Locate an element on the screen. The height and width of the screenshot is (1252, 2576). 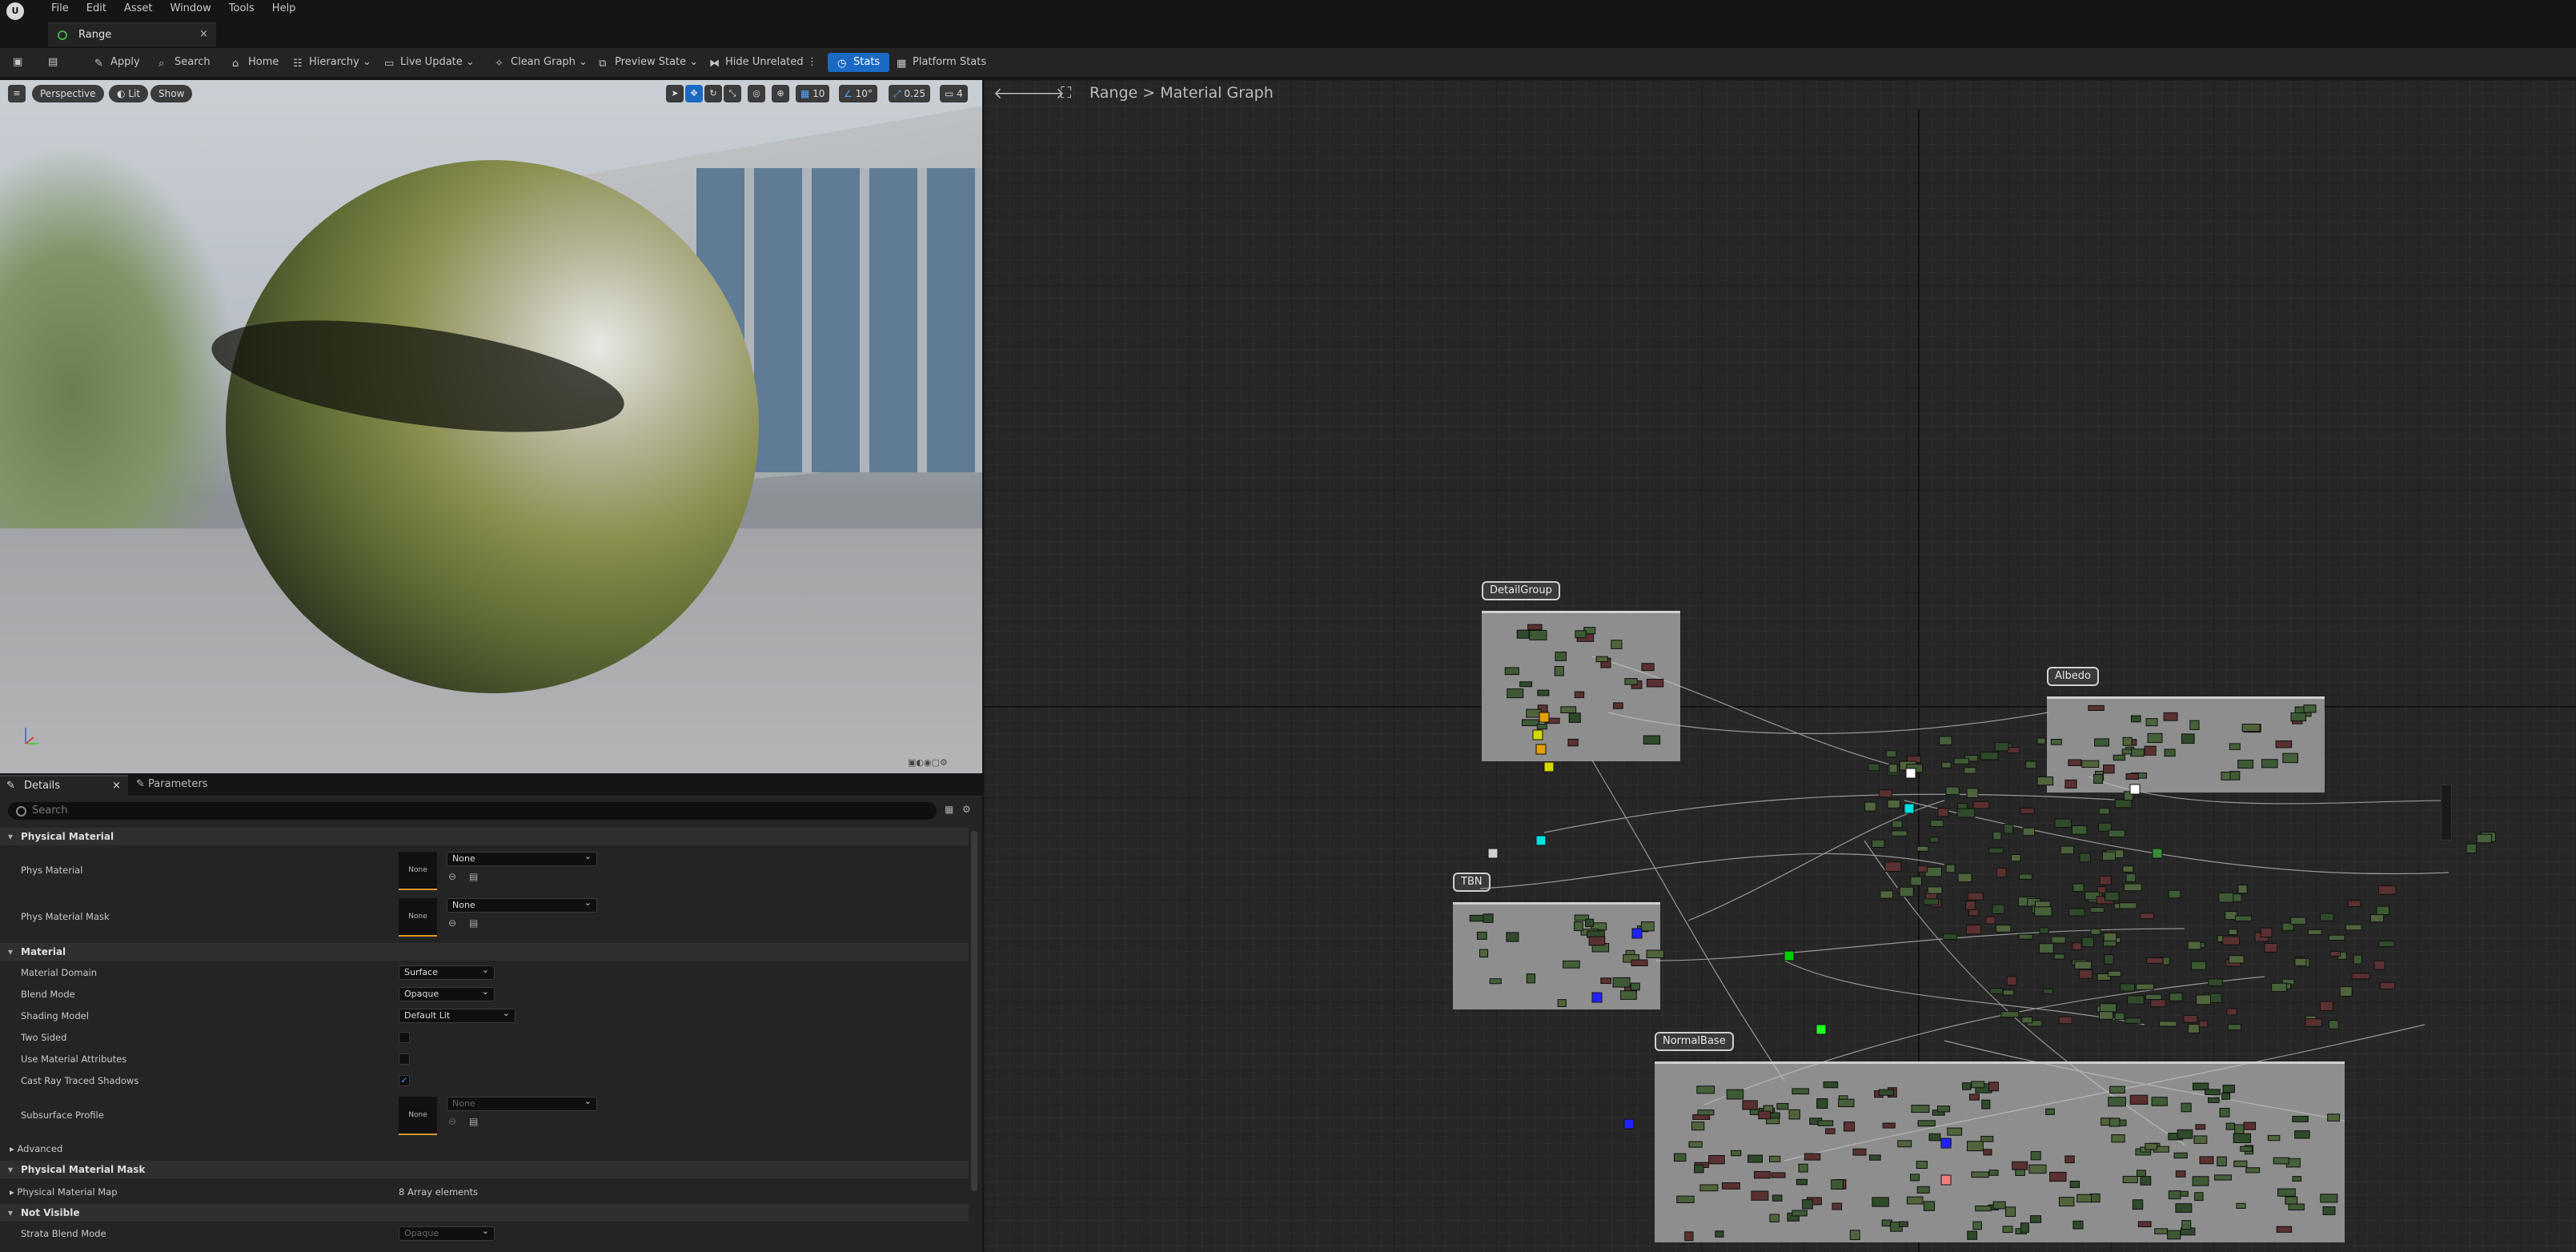
section-not-visible: Not Visible is located at coordinates (485, 1213).